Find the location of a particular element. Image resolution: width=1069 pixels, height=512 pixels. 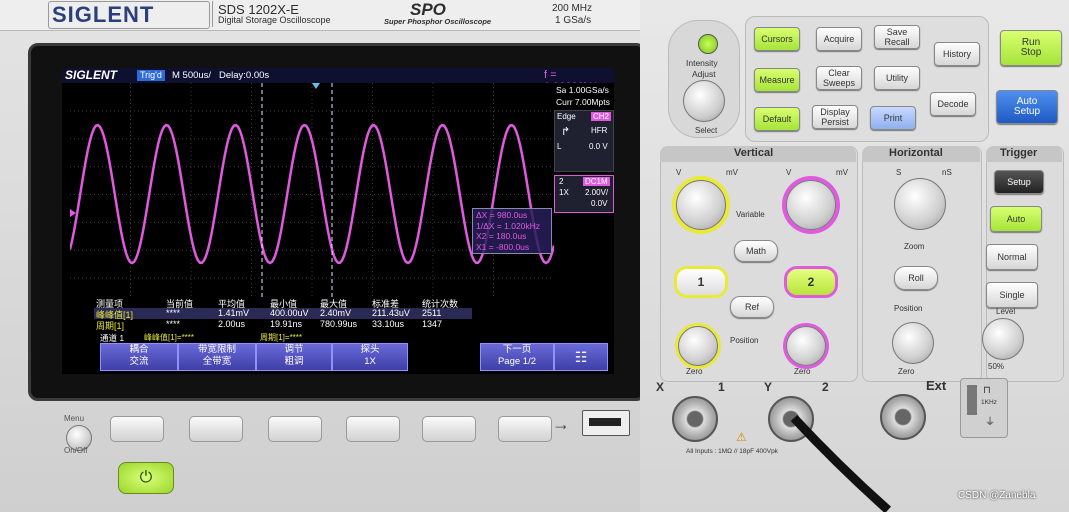

cursor-inverse-delta: 1/ΔX = 1.020kHz is located at coordinates (508, 225).